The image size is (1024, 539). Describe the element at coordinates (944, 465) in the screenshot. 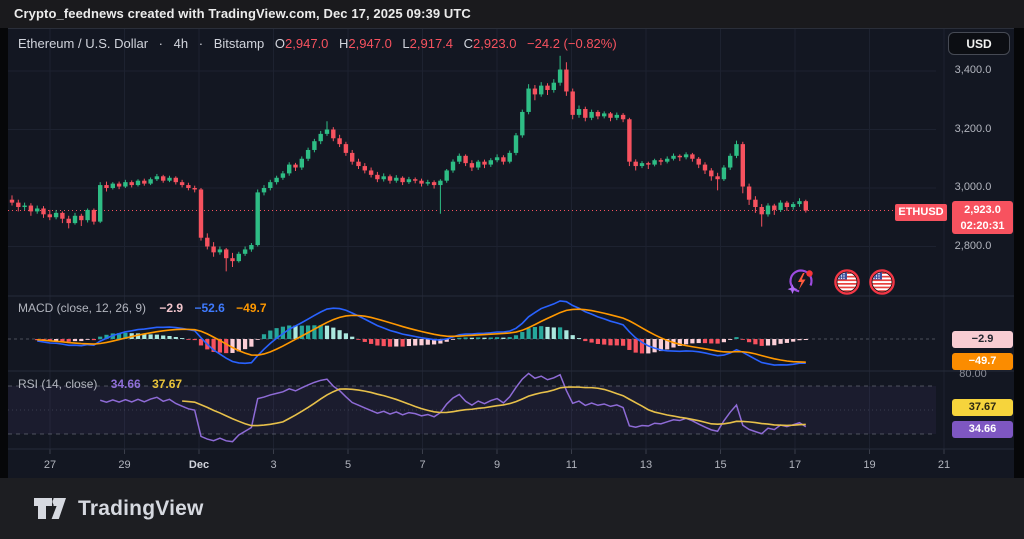

I see `time-axis-label: 21` at that location.